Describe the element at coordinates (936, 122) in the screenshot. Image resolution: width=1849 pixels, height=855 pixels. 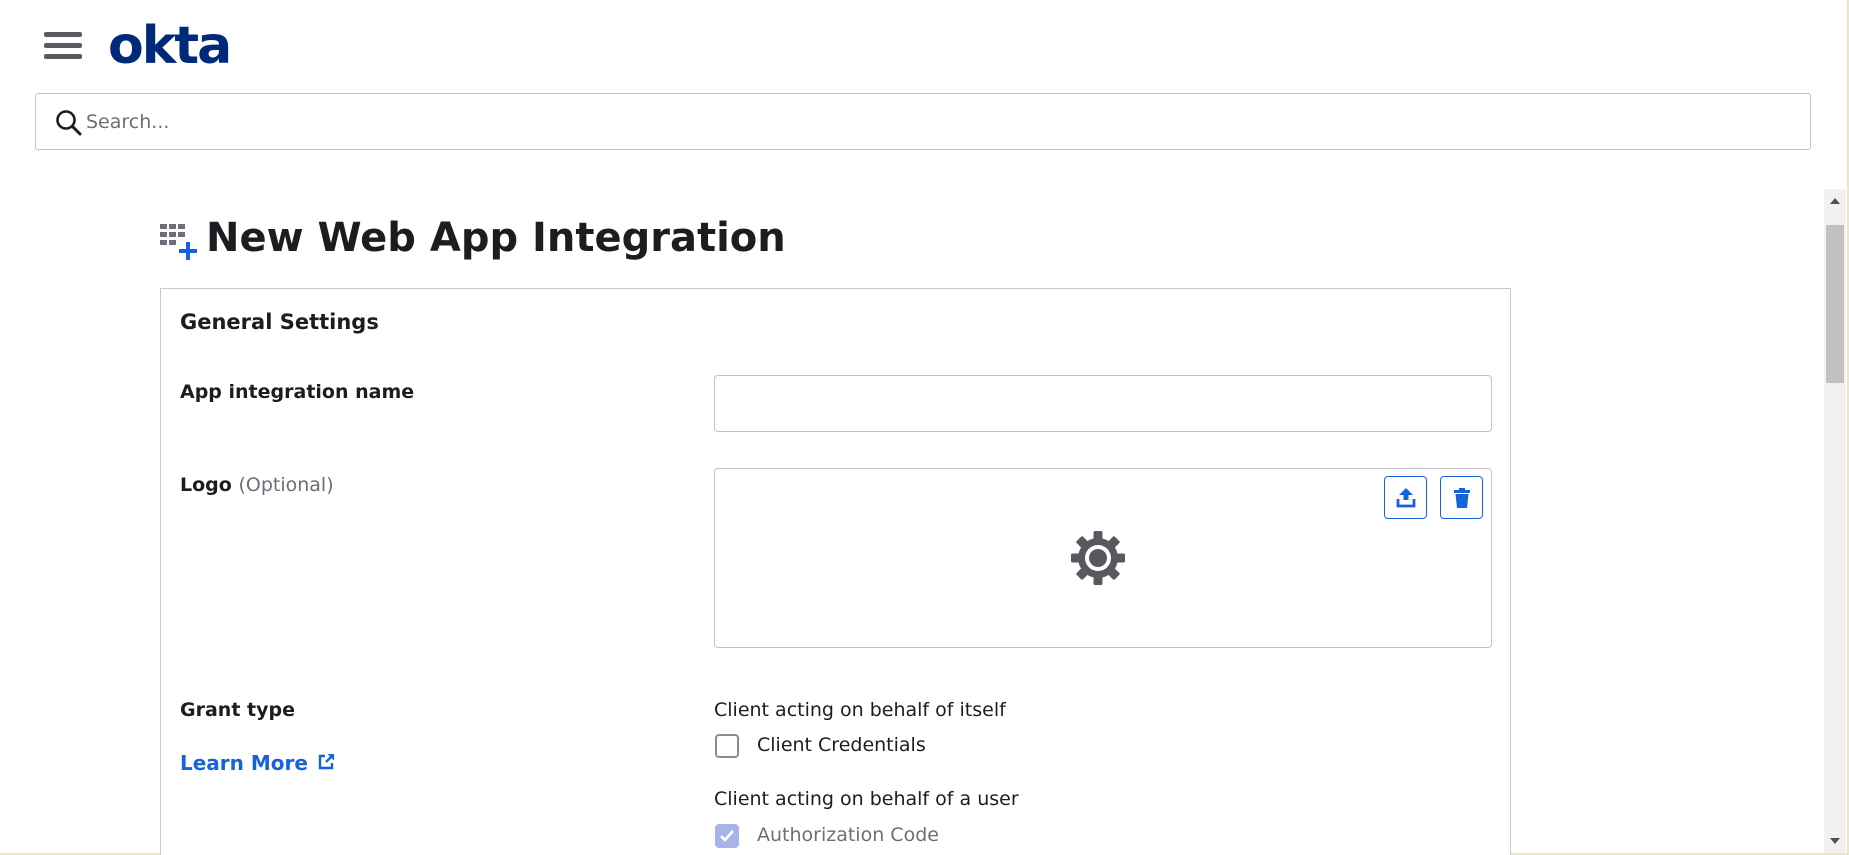
I see `search-input` at that location.